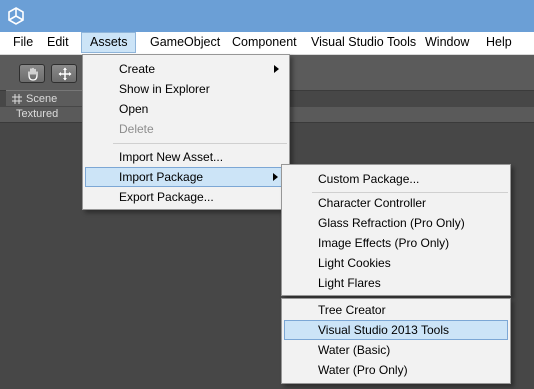  Describe the element at coordinates (499, 42) in the screenshot. I see `menu-help: Help` at that location.